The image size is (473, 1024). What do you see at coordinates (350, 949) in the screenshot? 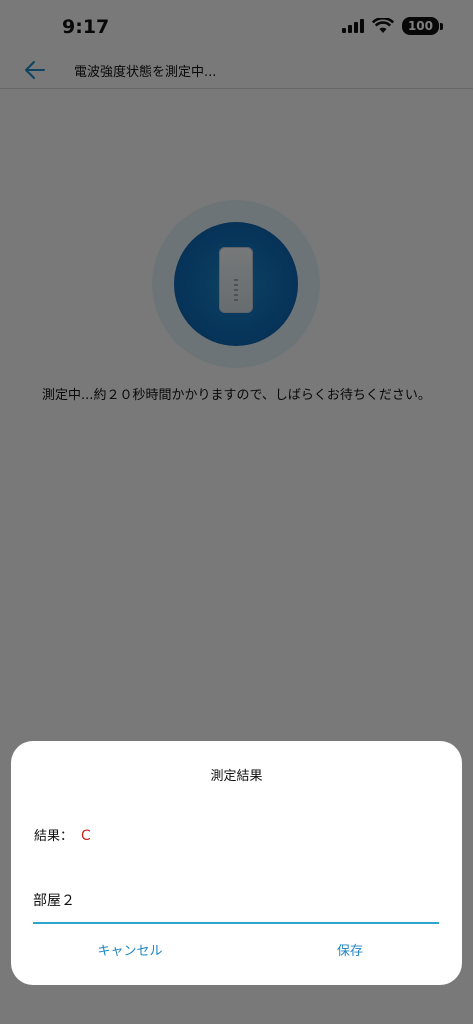
I see `save-button: 保存` at bounding box center [350, 949].